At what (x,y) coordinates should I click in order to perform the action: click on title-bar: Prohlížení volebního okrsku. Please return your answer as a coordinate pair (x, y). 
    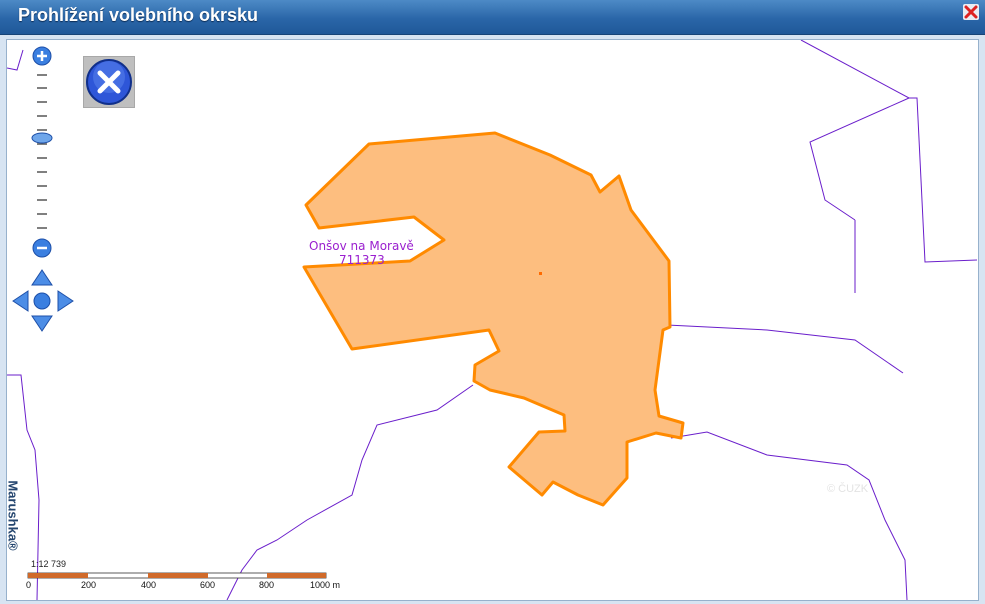
    Looking at the image, I should click on (492, 17).